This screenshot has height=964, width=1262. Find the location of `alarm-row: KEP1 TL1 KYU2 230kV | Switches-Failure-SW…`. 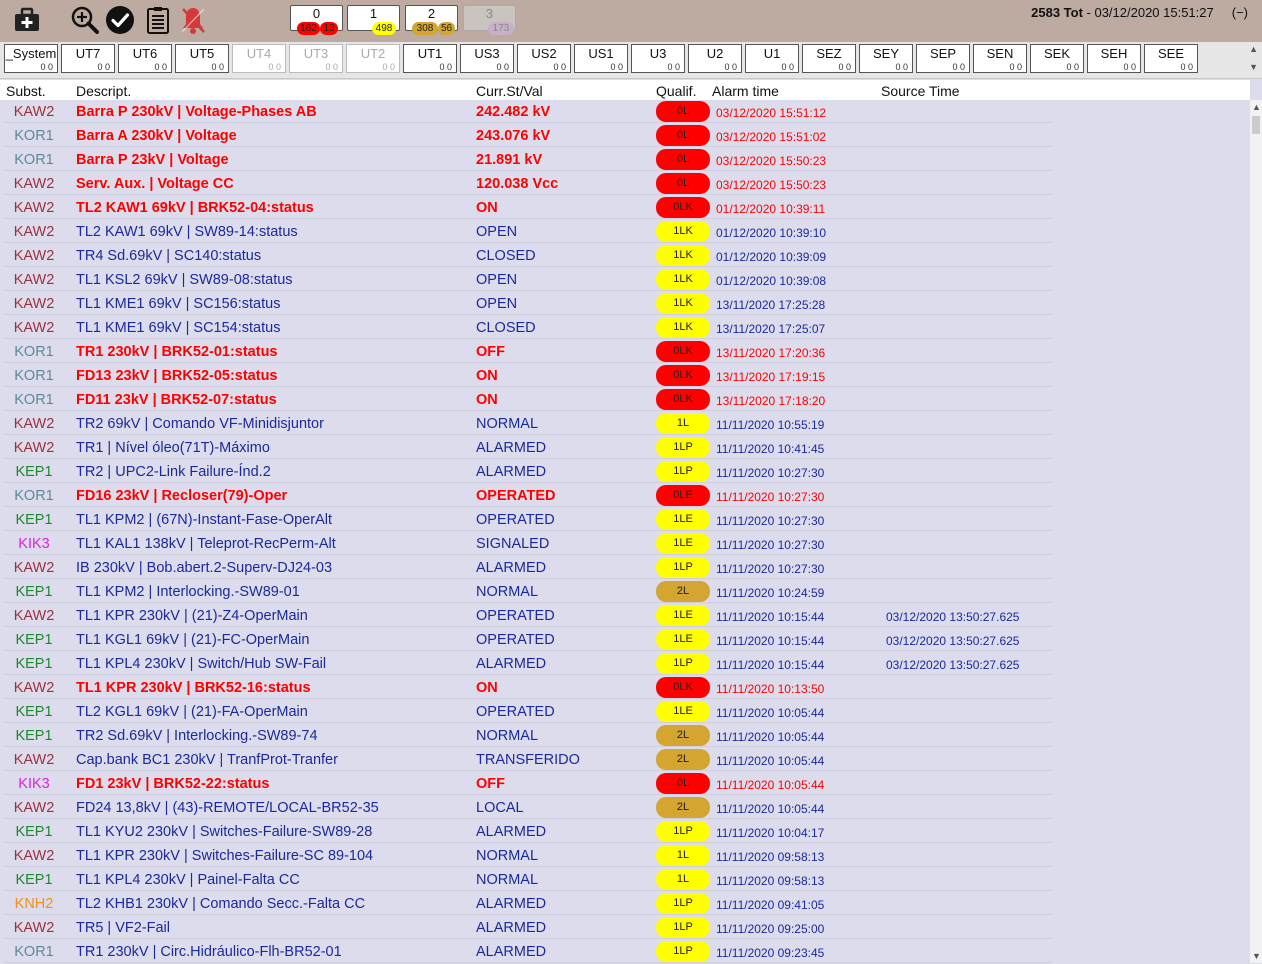

alarm-row: KEP1 TL1 KYU2 230kV | Switches-Failure-SW… is located at coordinates (625, 832).